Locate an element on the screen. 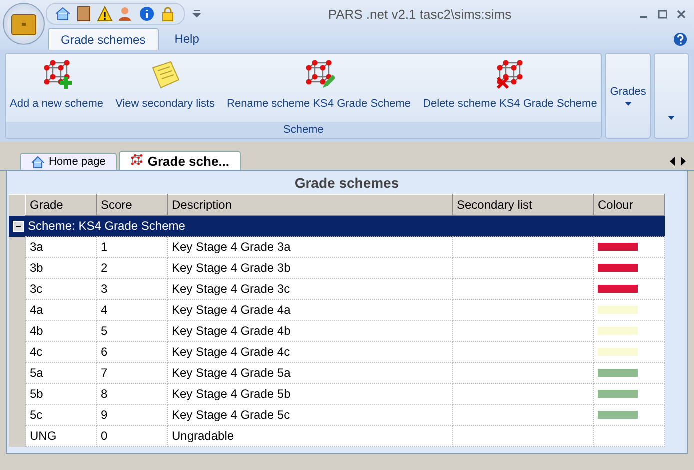 This screenshot has width=694, height=470. table-cell: 4b is located at coordinates (61, 331).